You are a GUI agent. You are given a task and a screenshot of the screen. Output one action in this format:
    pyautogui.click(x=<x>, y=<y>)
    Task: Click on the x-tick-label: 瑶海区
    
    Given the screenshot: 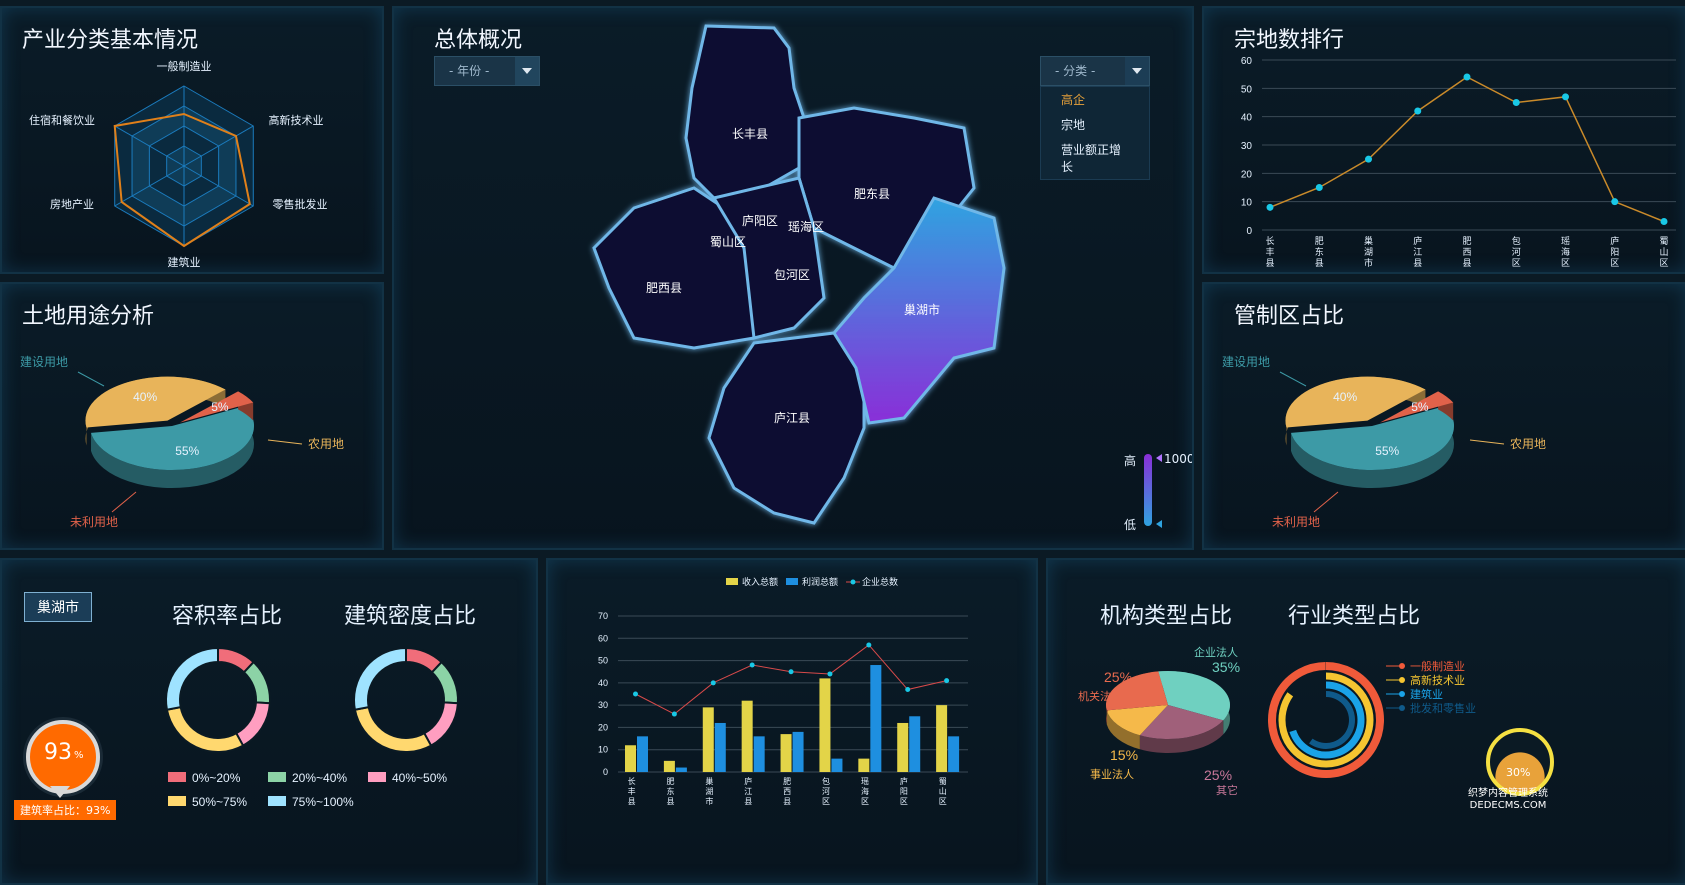 What is the action you would take?
    pyautogui.click(x=865, y=791)
    